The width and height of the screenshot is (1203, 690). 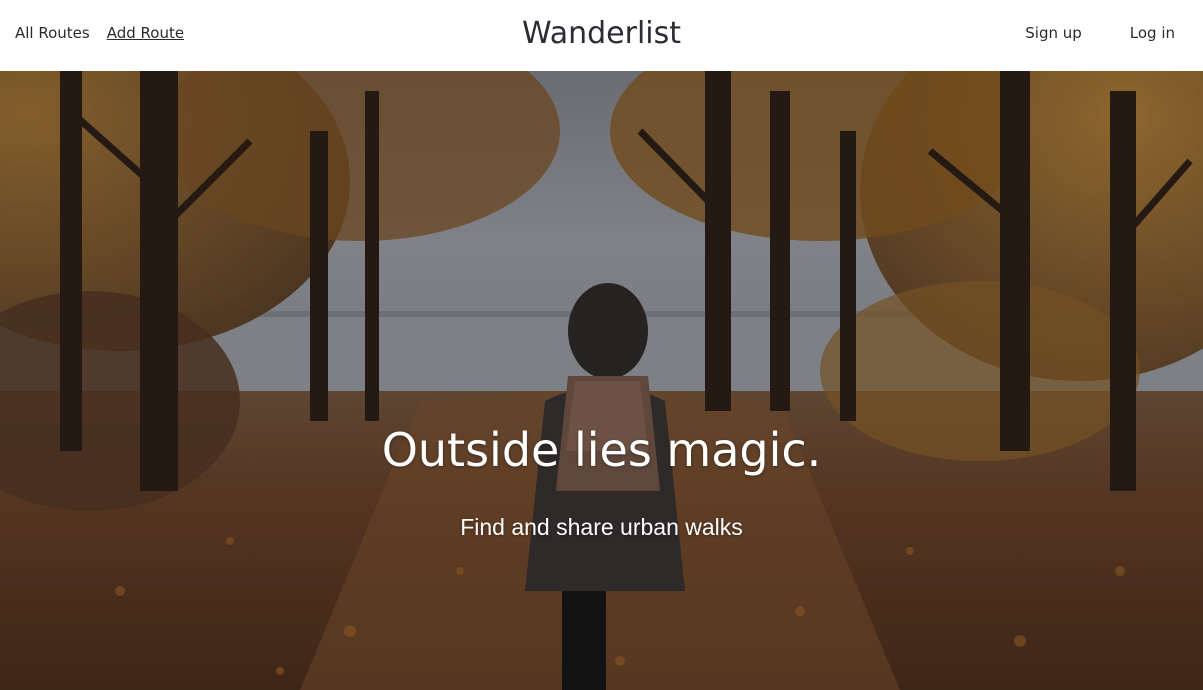 I want to click on hero-subtitle: Find and share urban walks, so click(x=601, y=527).